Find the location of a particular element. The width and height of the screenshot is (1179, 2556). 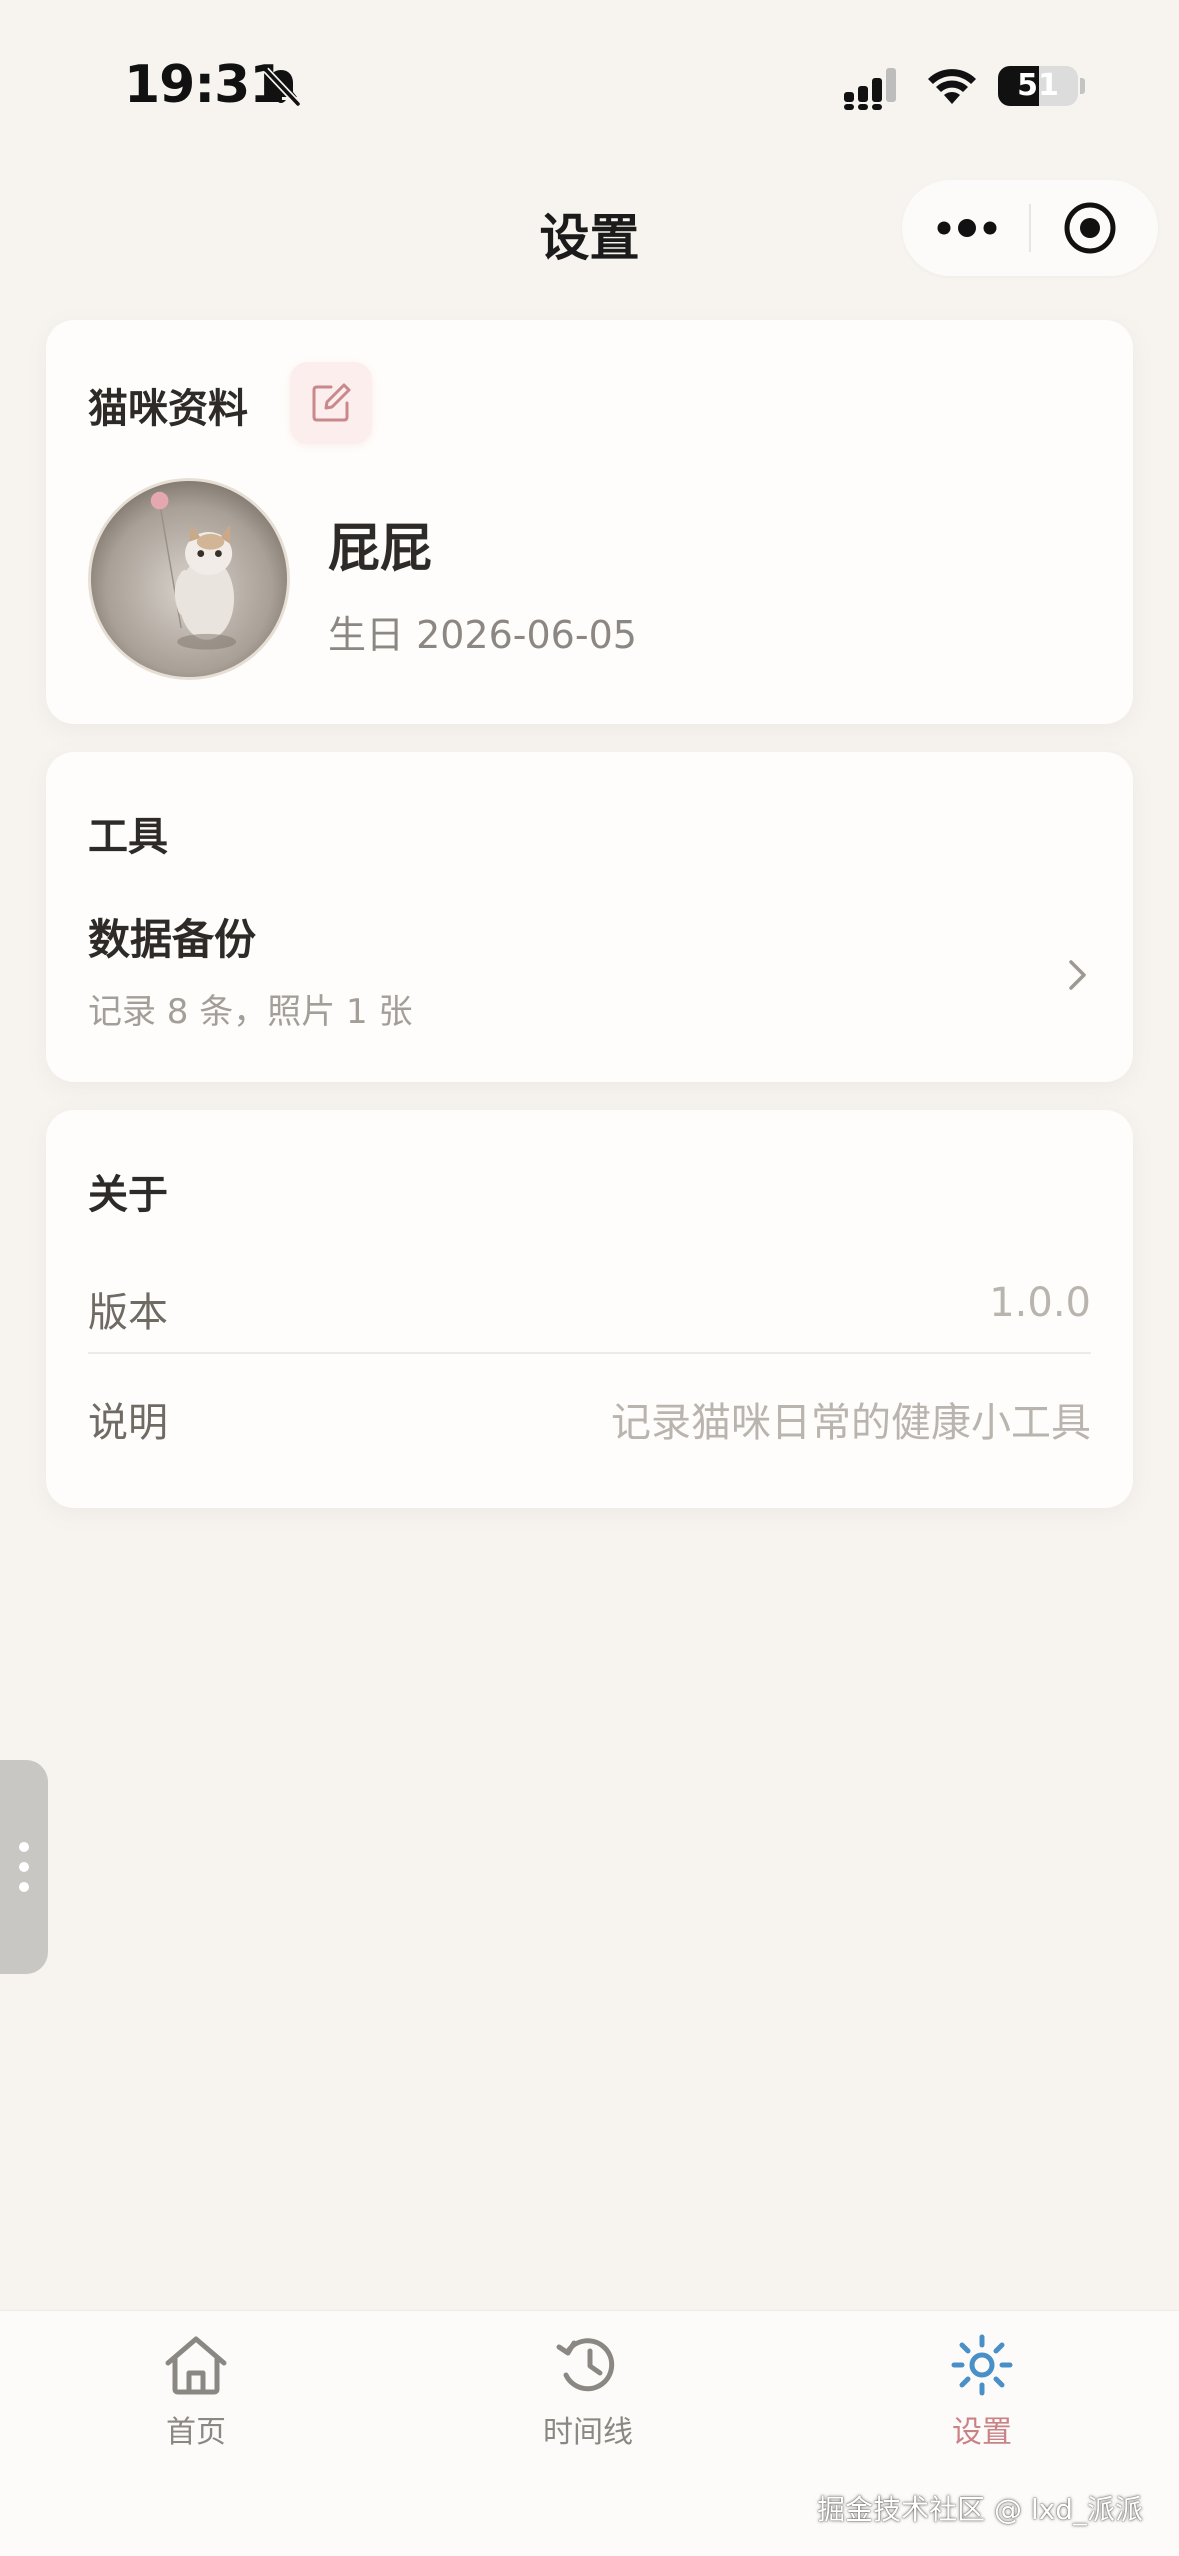

cat-photo is located at coordinates (189, 579).